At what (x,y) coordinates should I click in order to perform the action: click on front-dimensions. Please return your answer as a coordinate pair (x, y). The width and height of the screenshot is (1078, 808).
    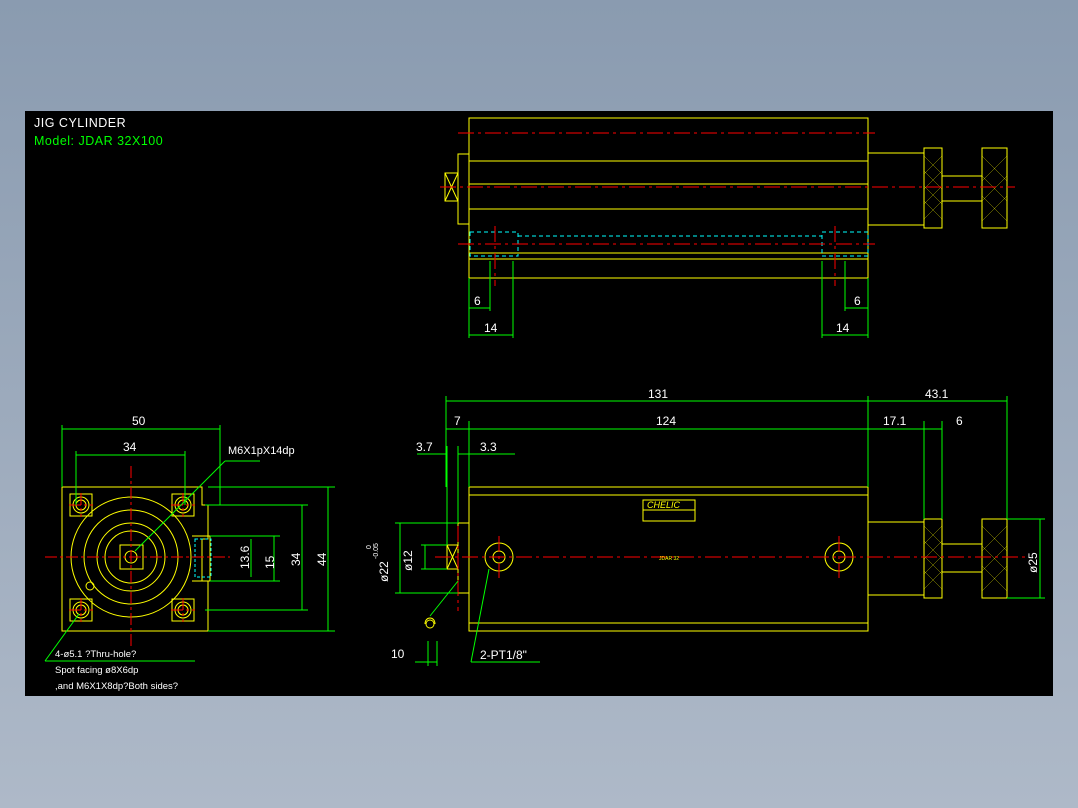
    Looking at the image, I should click on (189, 543).